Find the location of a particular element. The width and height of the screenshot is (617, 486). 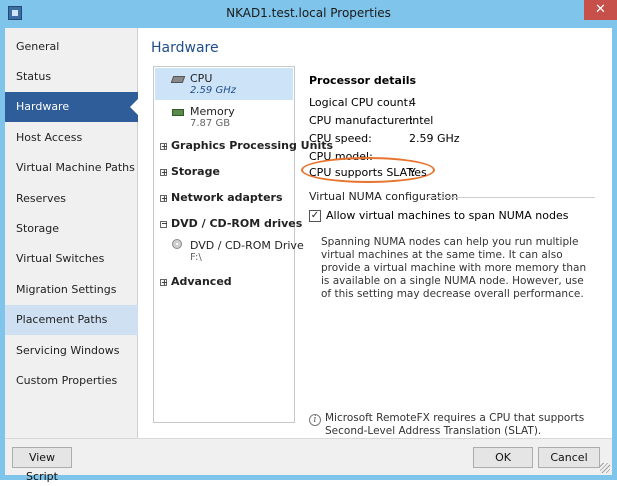

tree-group-storage: Storage is located at coordinates (195, 171).